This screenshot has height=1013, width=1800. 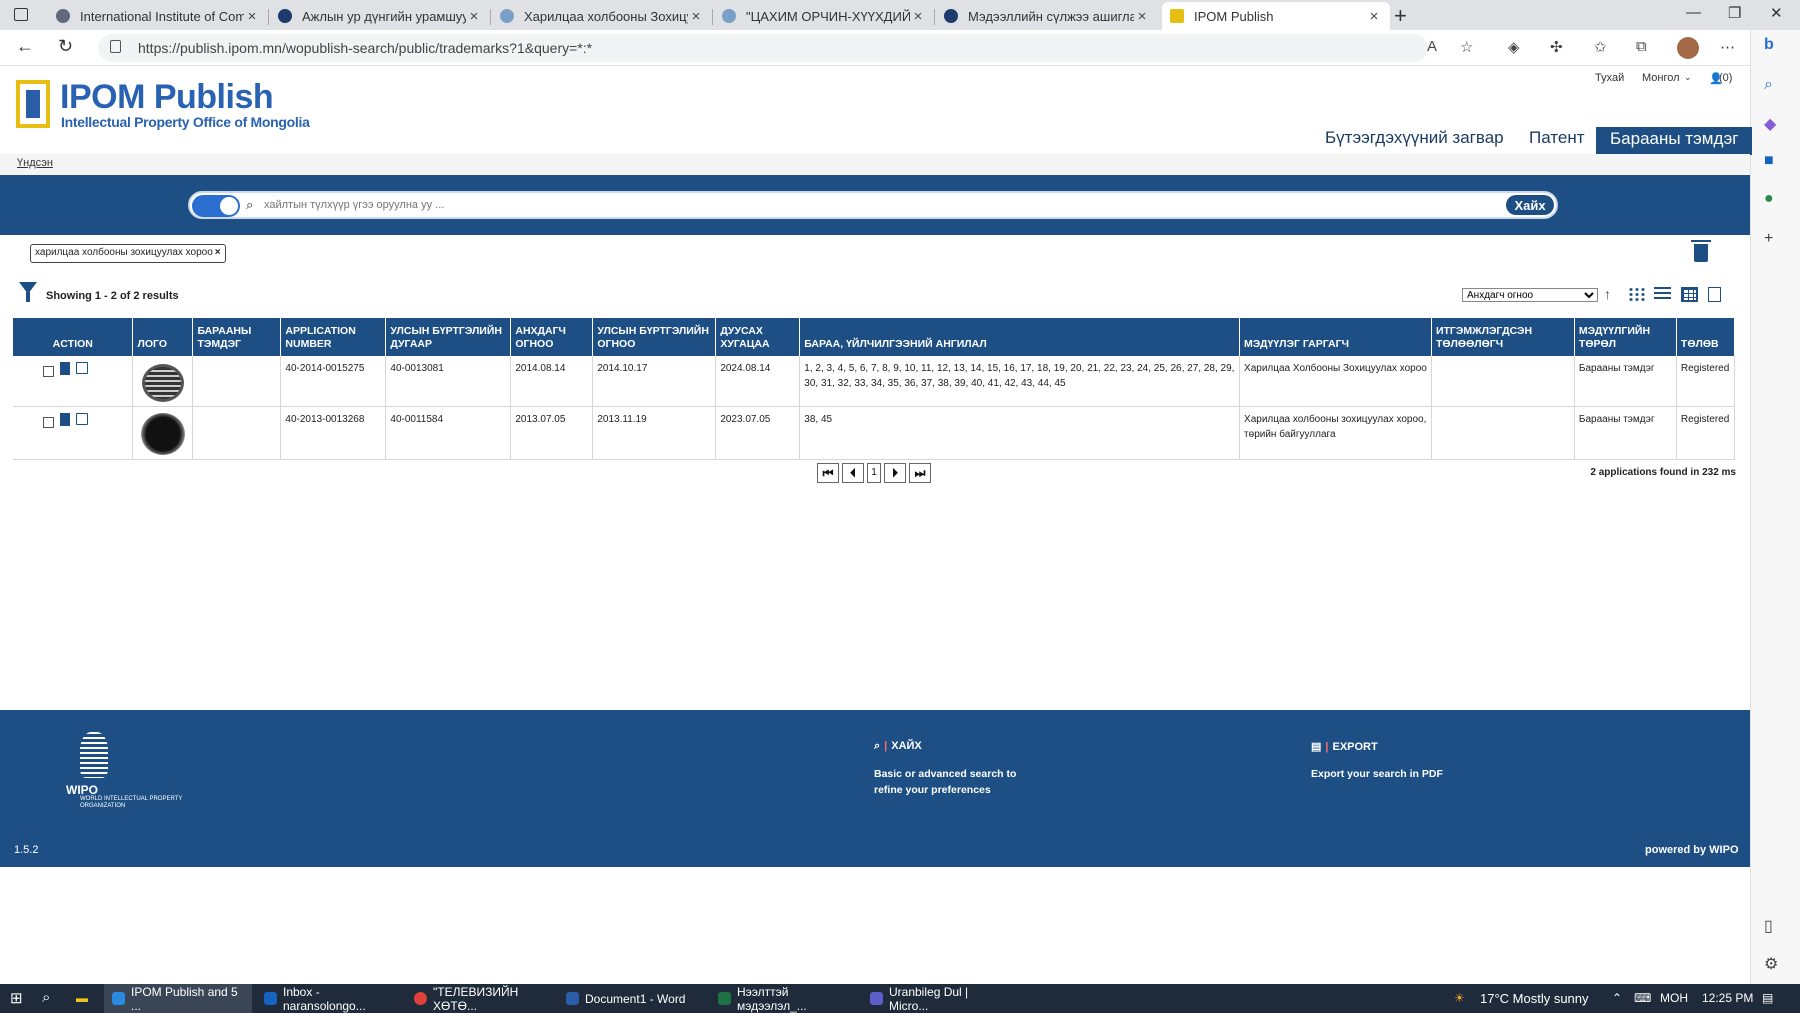 What do you see at coordinates (21, 14) in the screenshot?
I see `tab-actions-icon` at bounding box center [21, 14].